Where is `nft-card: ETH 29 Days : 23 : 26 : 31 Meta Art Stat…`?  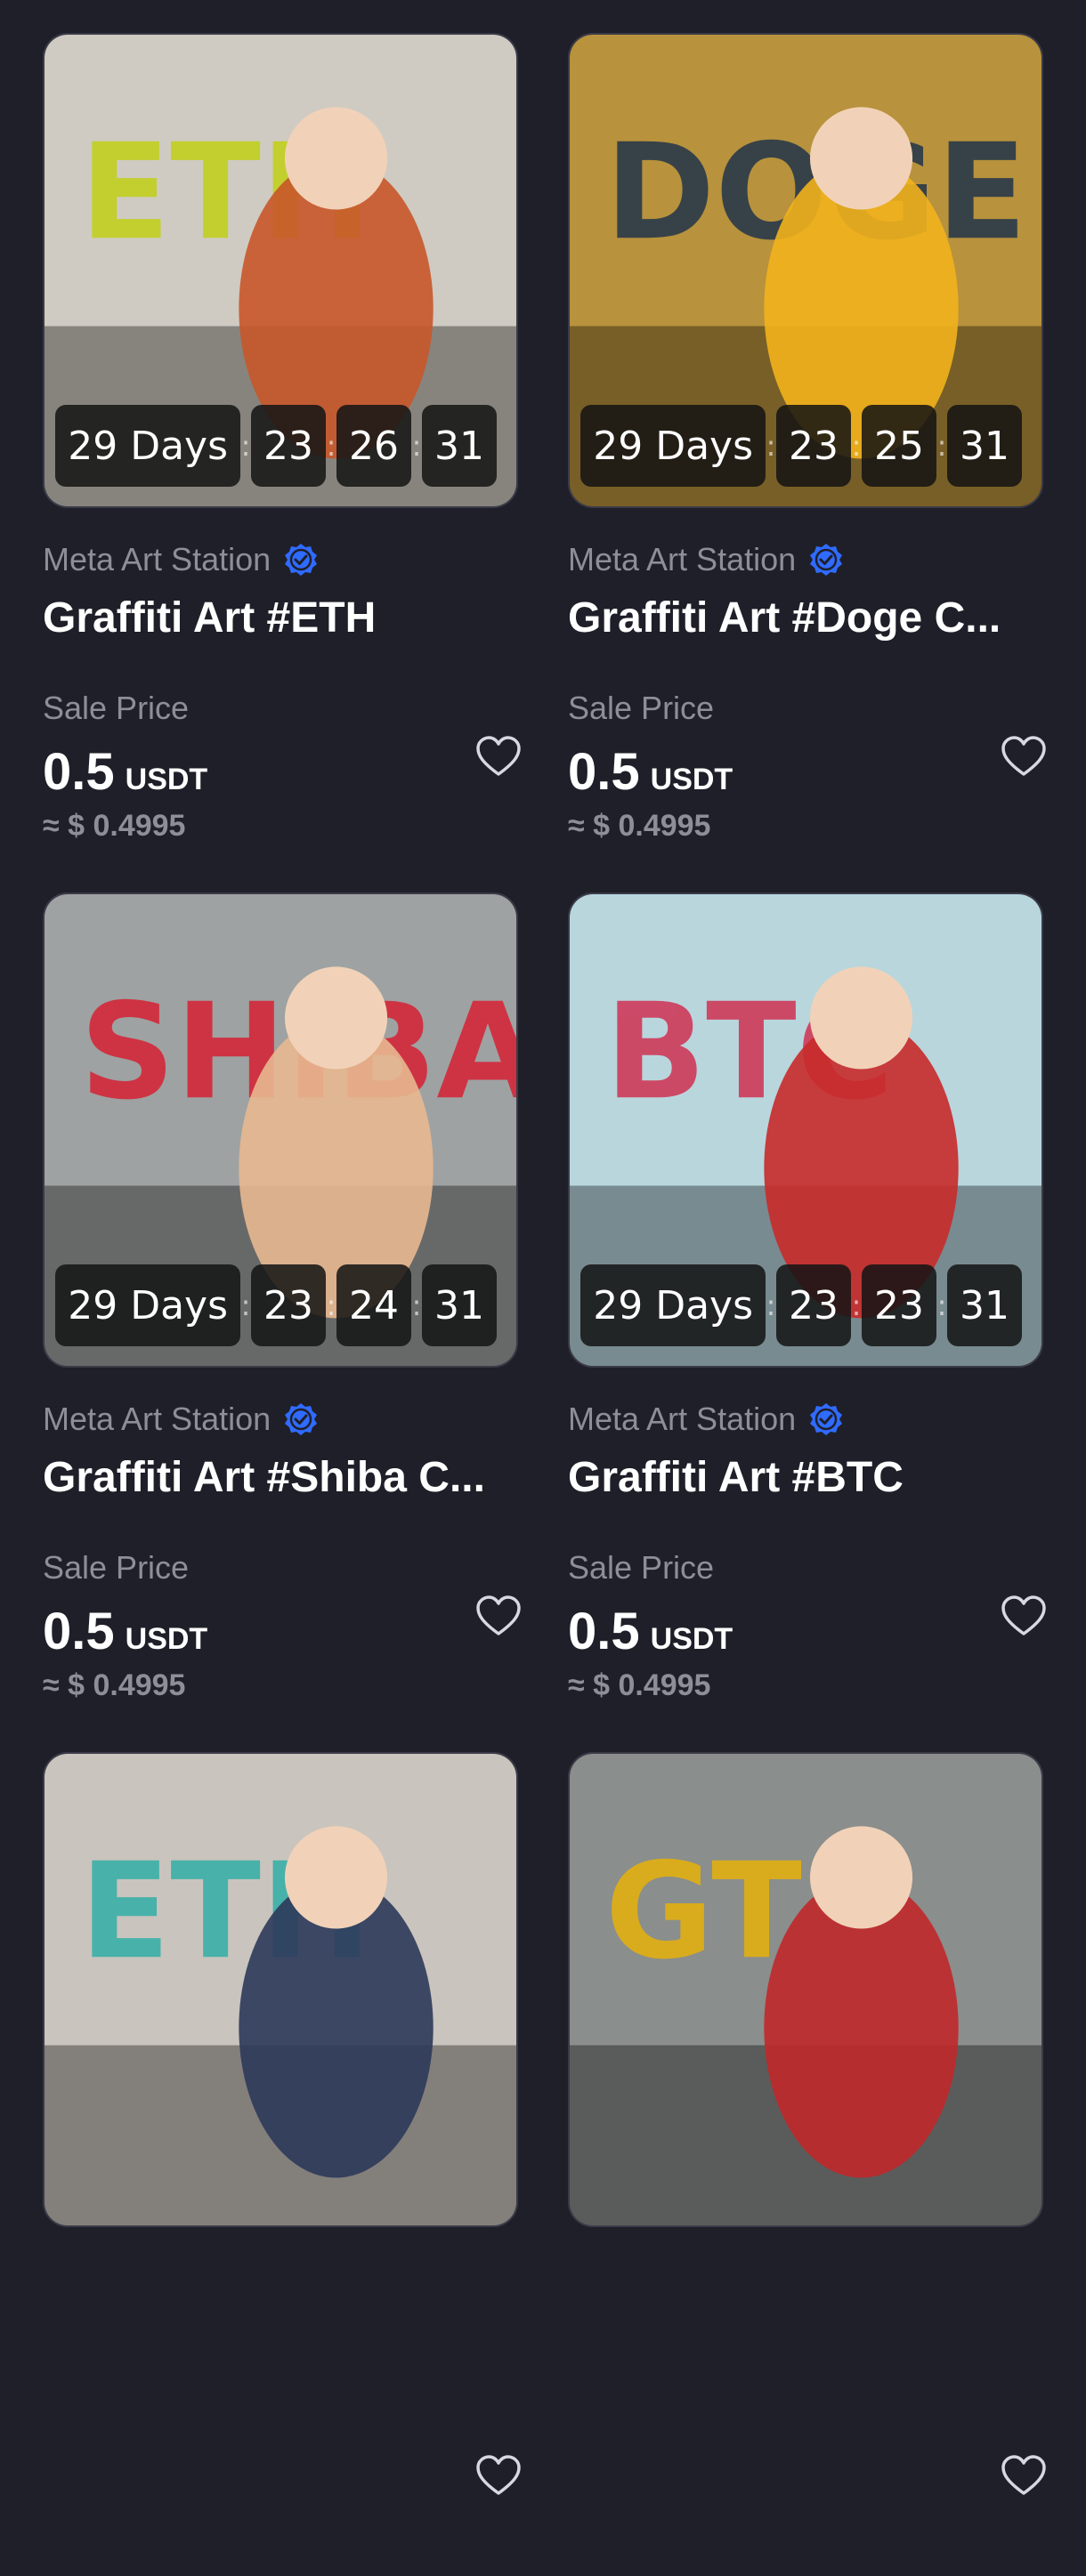 nft-card: ETH 29 Days : 23 : 26 : 31 Meta Art Stat… is located at coordinates (282, 445).